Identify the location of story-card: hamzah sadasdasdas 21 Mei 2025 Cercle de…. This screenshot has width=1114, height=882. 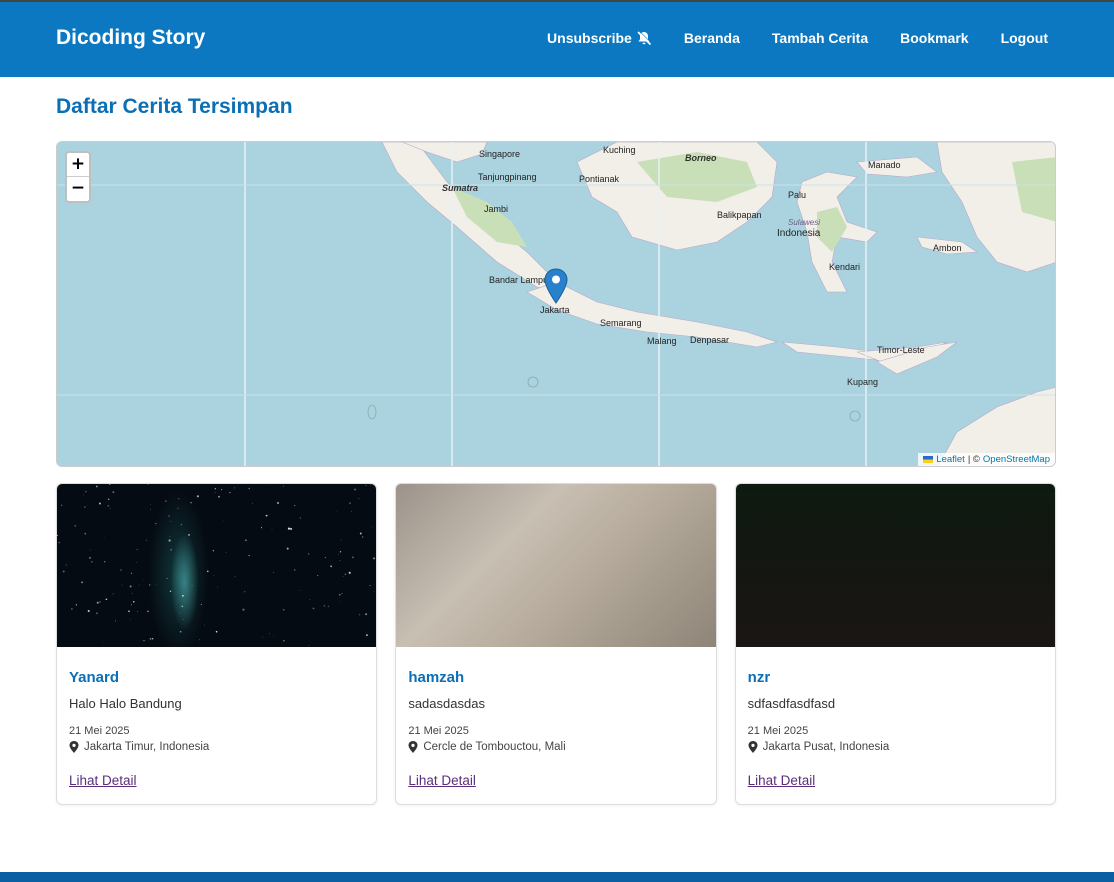
(556, 644).